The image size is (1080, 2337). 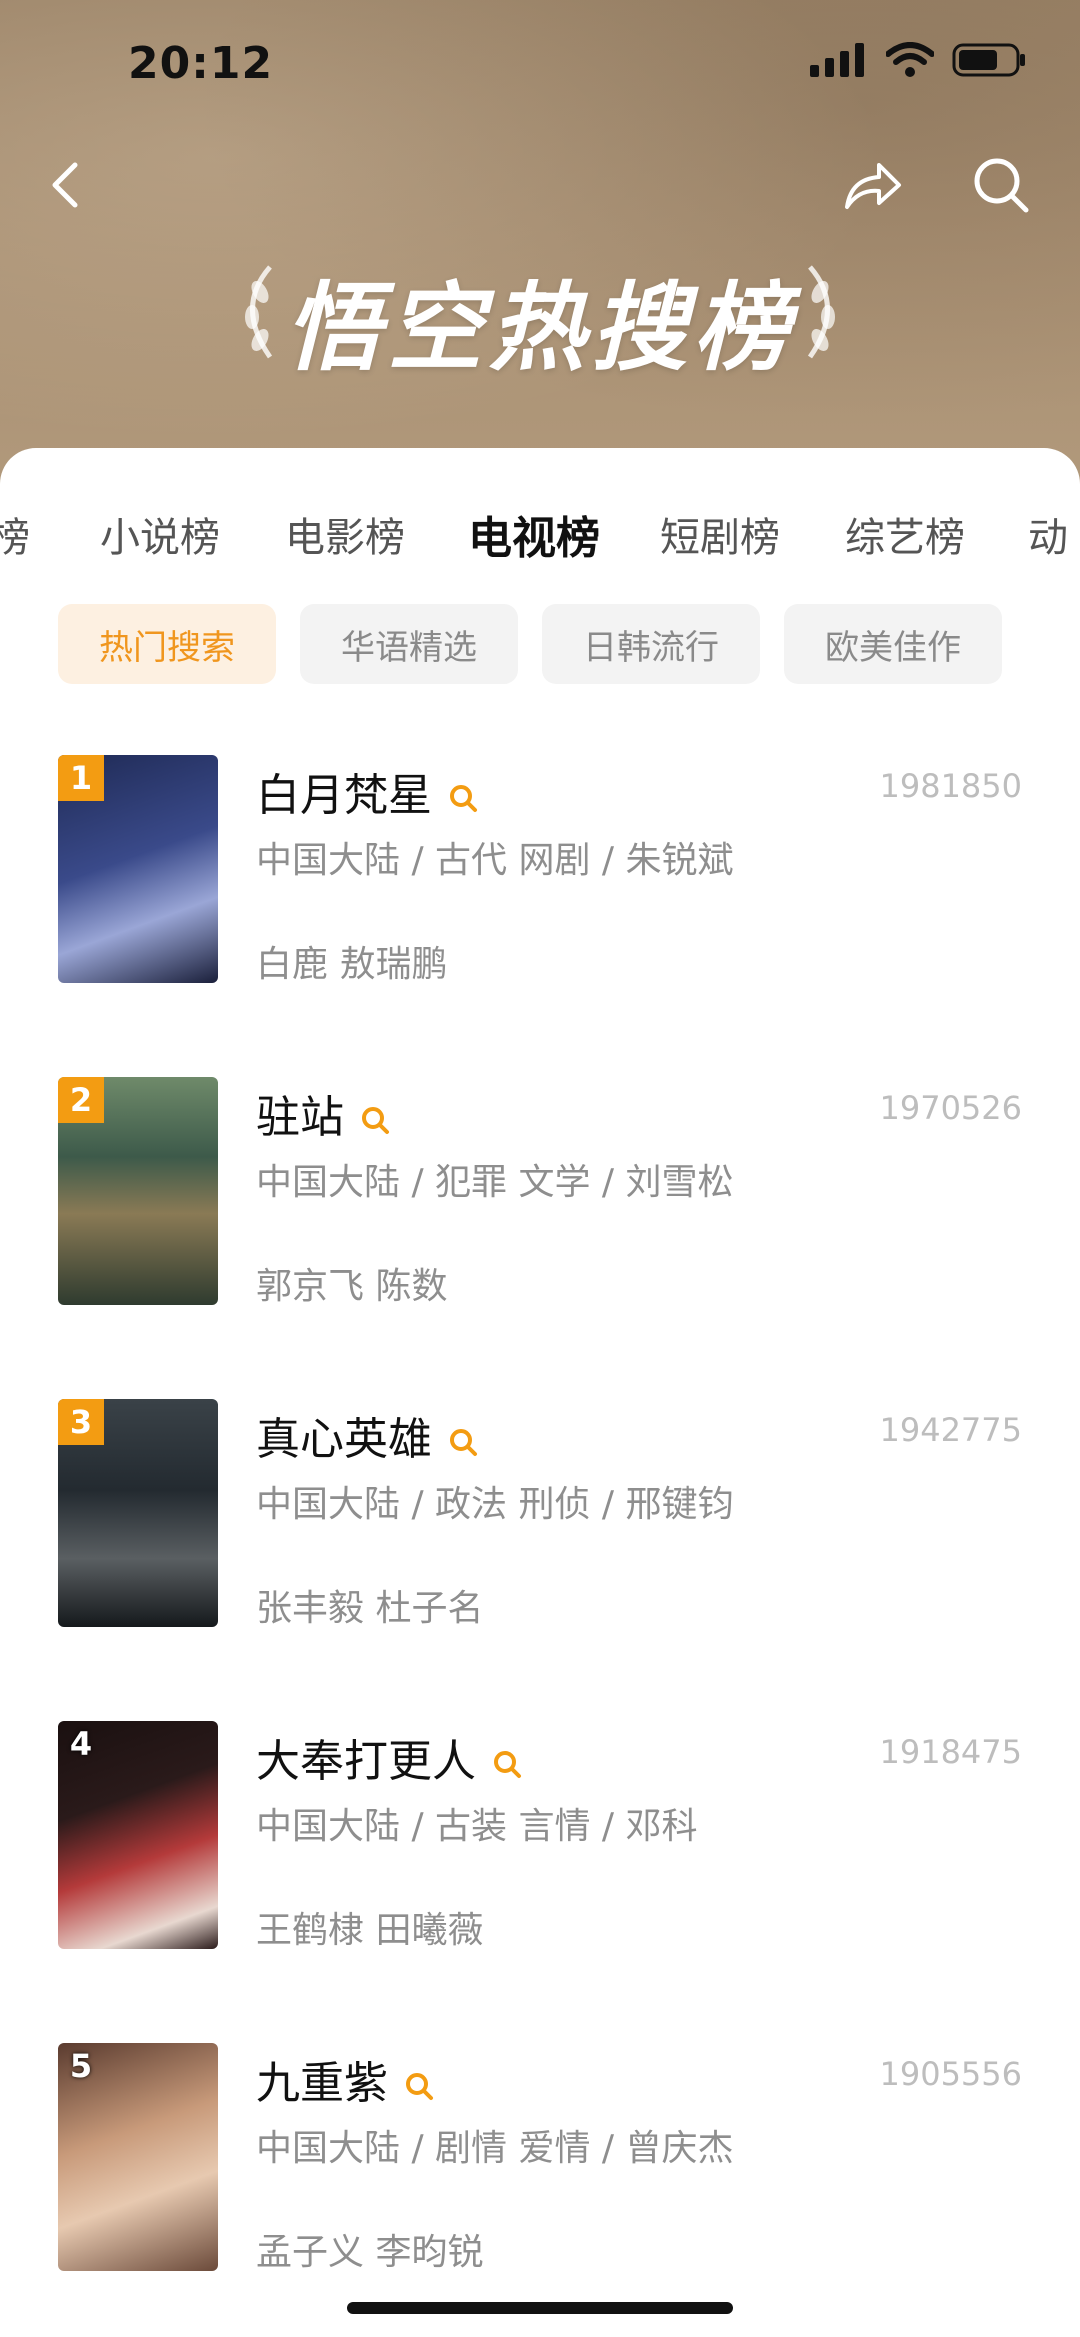 What do you see at coordinates (540, 328) in the screenshot?
I see `page-title: 悟空热搜榜` at bounding box center [540, 328].